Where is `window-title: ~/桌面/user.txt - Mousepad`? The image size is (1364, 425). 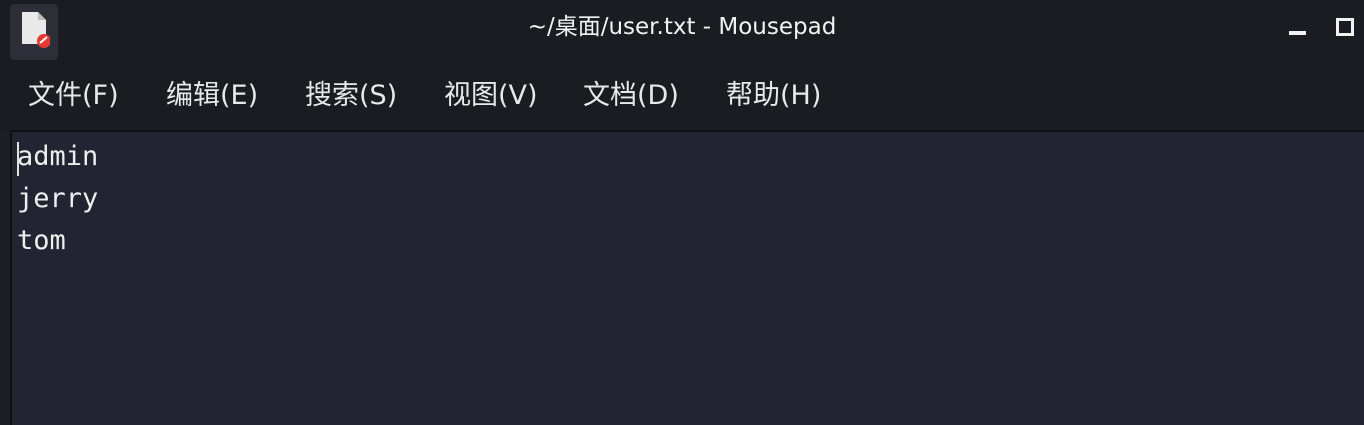 window-title: ~/桌面/user.txt - Mousepad is located at coordinates (682, 27).